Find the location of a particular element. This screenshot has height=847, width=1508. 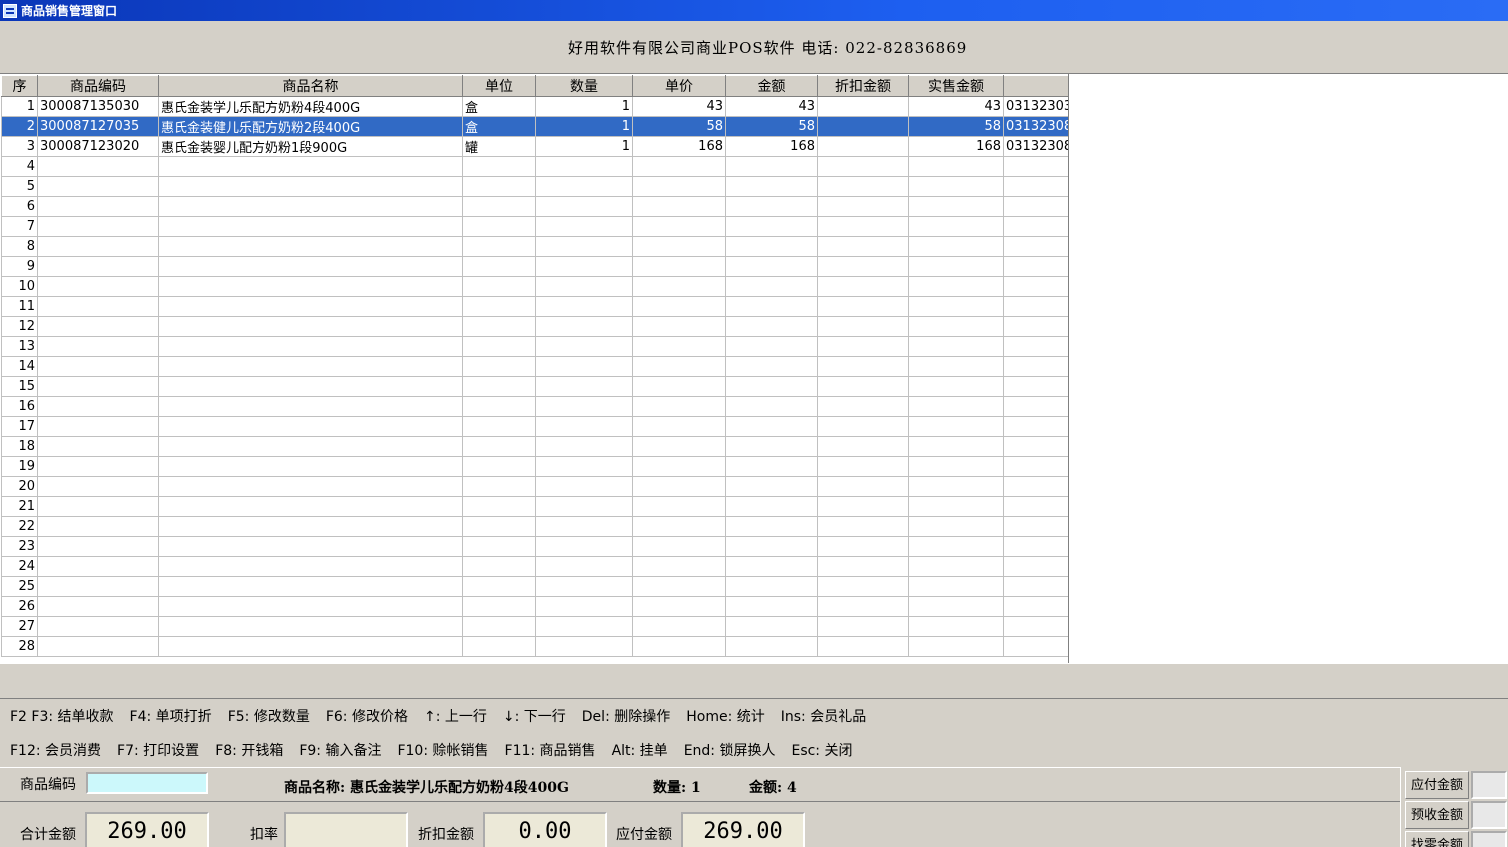

row-seq: 21 is located at coordinates (19, 506).